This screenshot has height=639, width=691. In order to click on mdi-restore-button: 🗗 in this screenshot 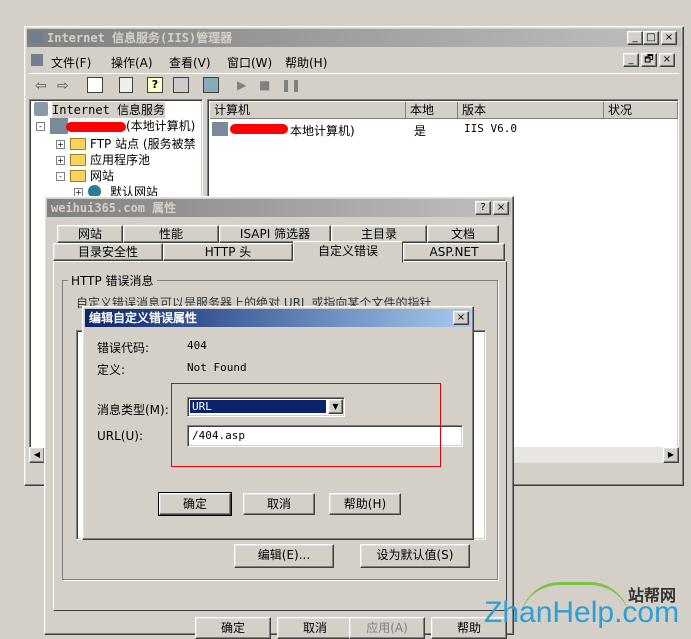, I will do `click(649, 60)`.